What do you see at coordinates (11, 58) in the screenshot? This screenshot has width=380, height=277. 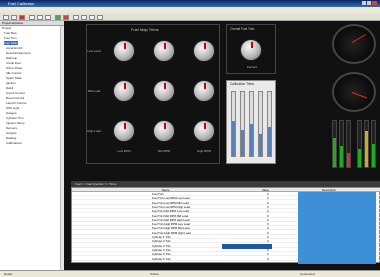 I see `tree-item: Warmup` at bounding box center [11, 58].